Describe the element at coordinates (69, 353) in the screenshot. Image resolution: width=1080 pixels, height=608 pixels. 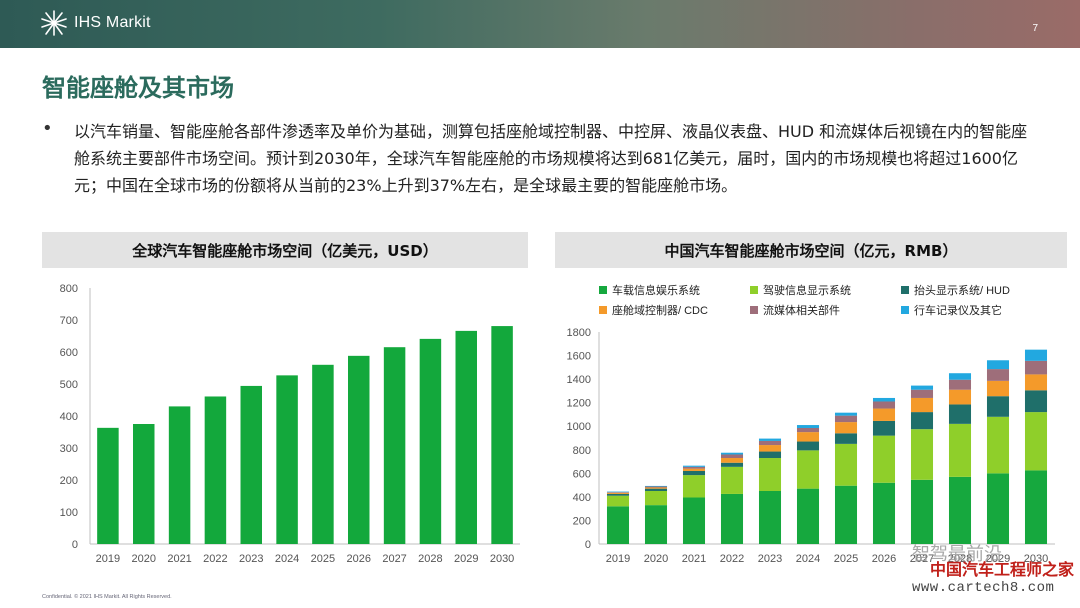
I see `y-tick-label: 600` at that location.